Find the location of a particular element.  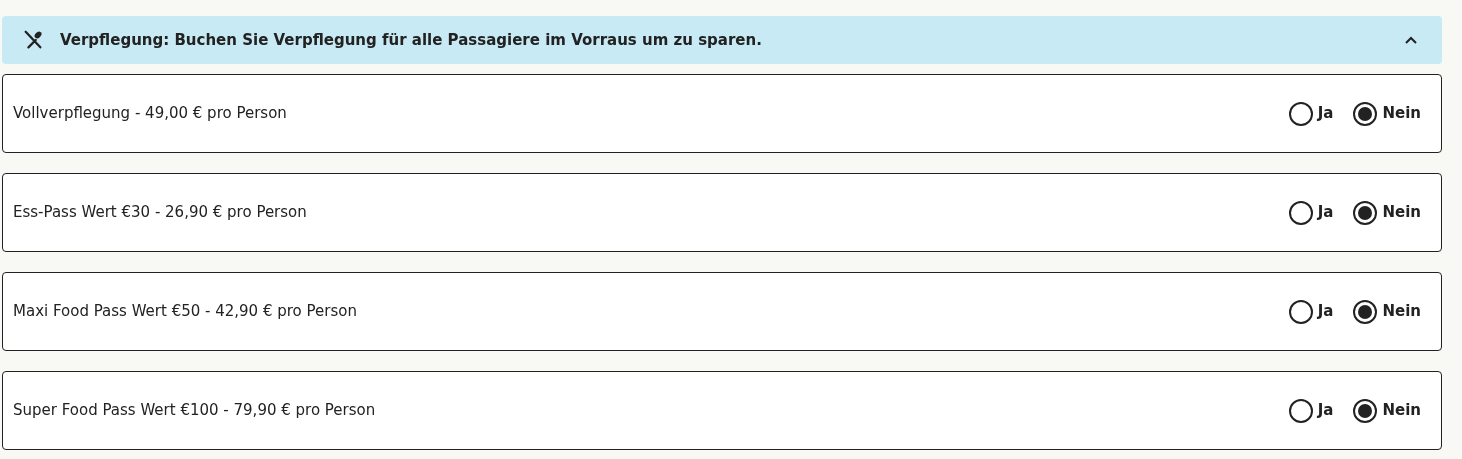

option-label: Maxi Food Pass Wert €50 - 42,90 € pro Person is located at coordinates (185, 312).